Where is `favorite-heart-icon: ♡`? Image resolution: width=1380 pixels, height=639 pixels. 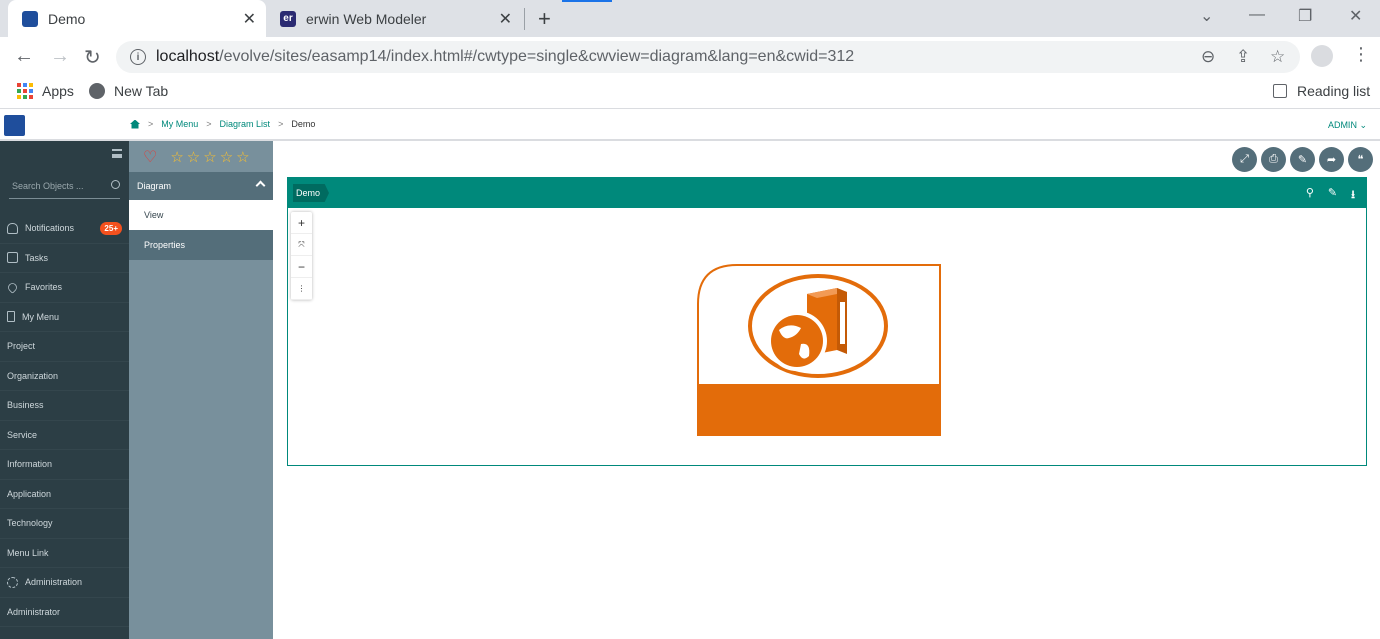
favorite-heart-icon: ♡ is located at coordinates (150, 157).